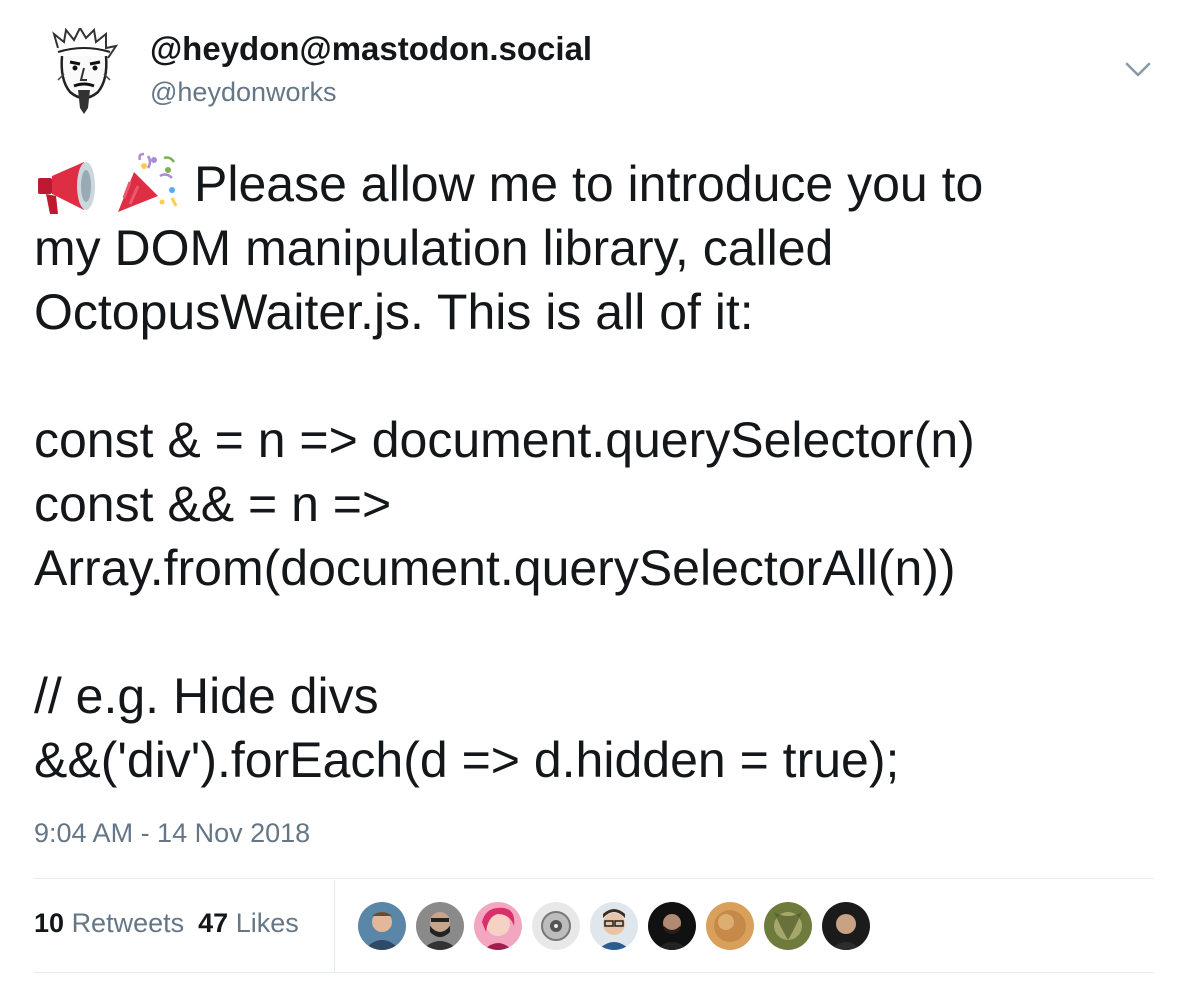  What do you see at coordinates (67, 184) in the screenshot?
I see `megaphone-emoji-icon` at bounding box center [67, 184].